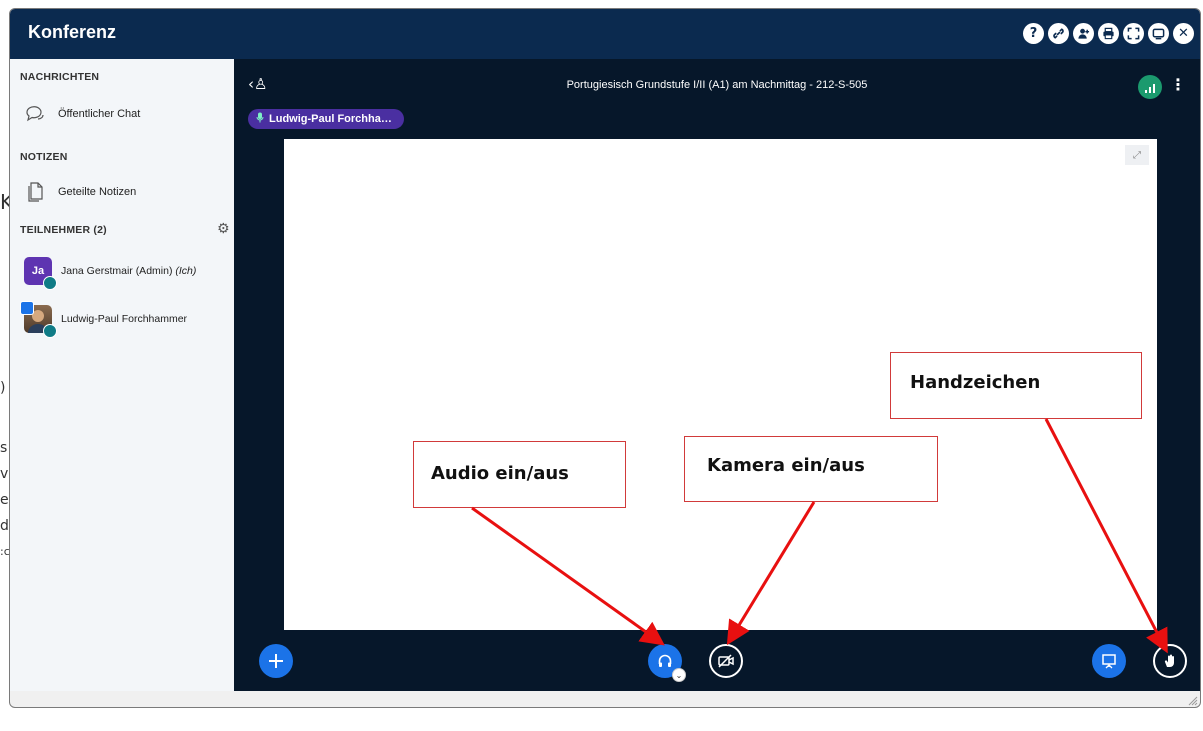  Describe the element at coordinates (771, 573) in the screenshot. I see `arrow-to-camera-button` at that location.